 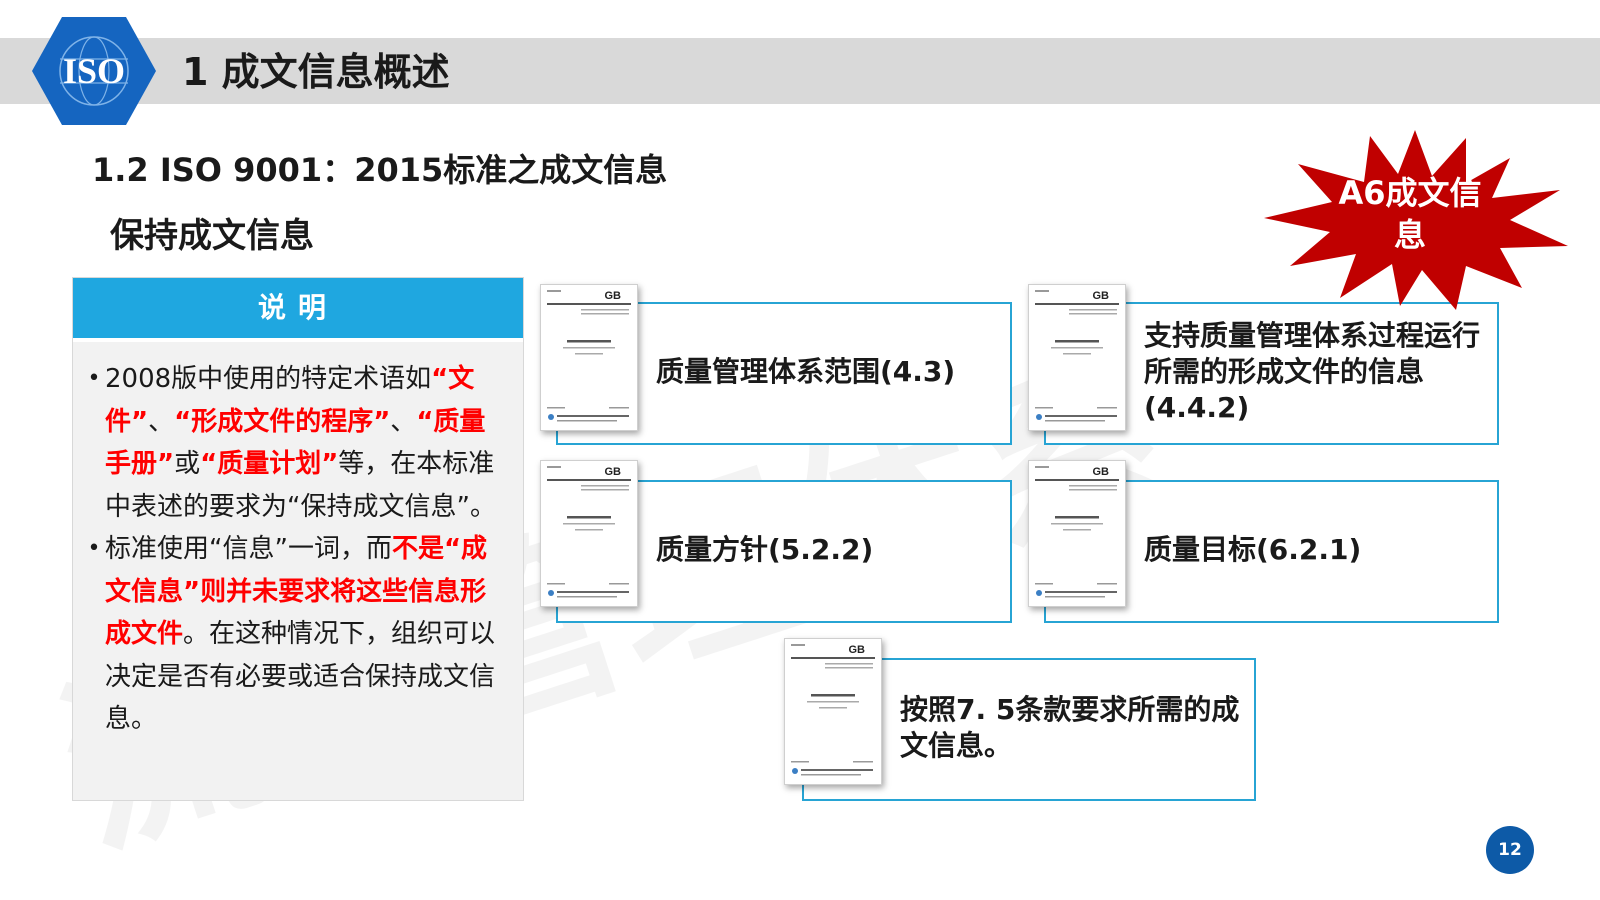 I want to click on page-number: 12, so click(x=1510, y=850).